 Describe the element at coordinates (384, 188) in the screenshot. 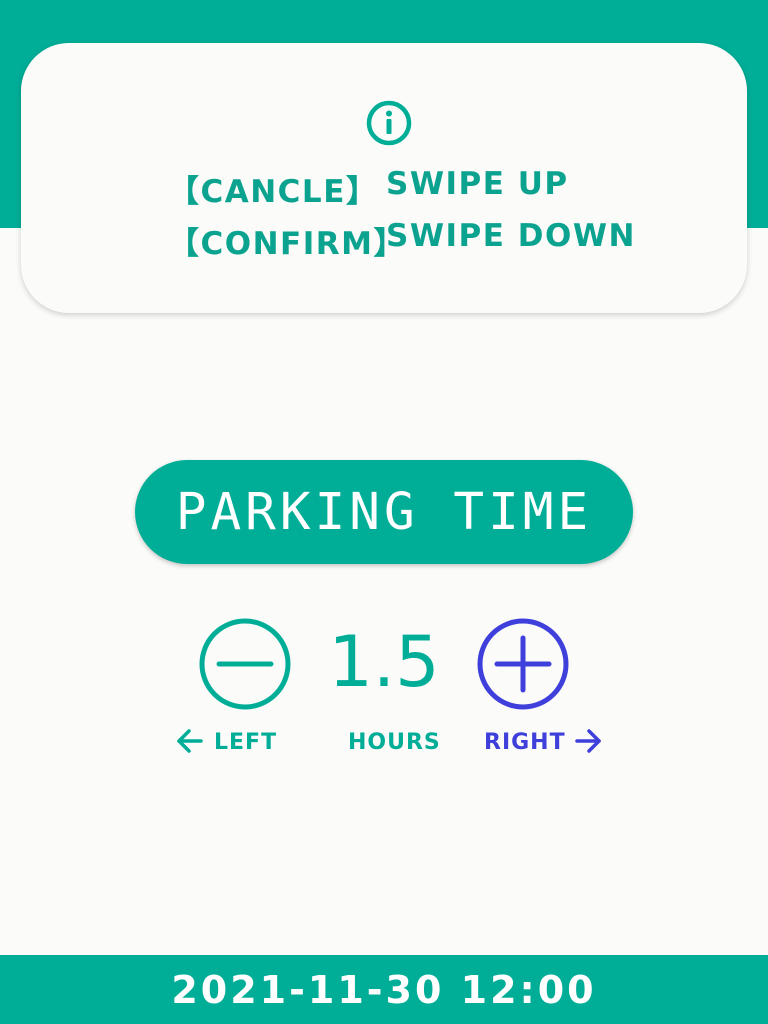

I see `cancel-hint-row: 【CANCLE】 SWIPE UP` at that location.